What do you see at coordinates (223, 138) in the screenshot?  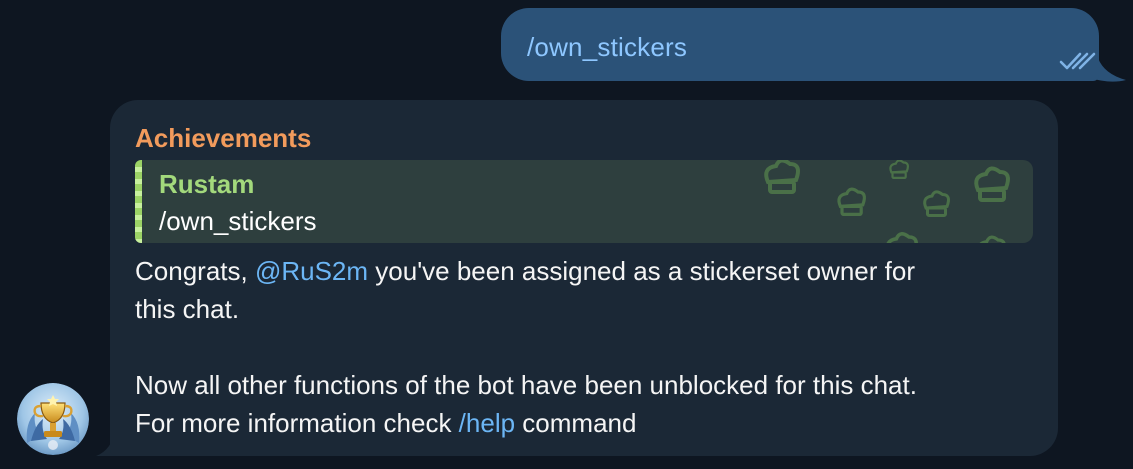 I see `sender-name: Achievements` at bounding box center [223, 138].